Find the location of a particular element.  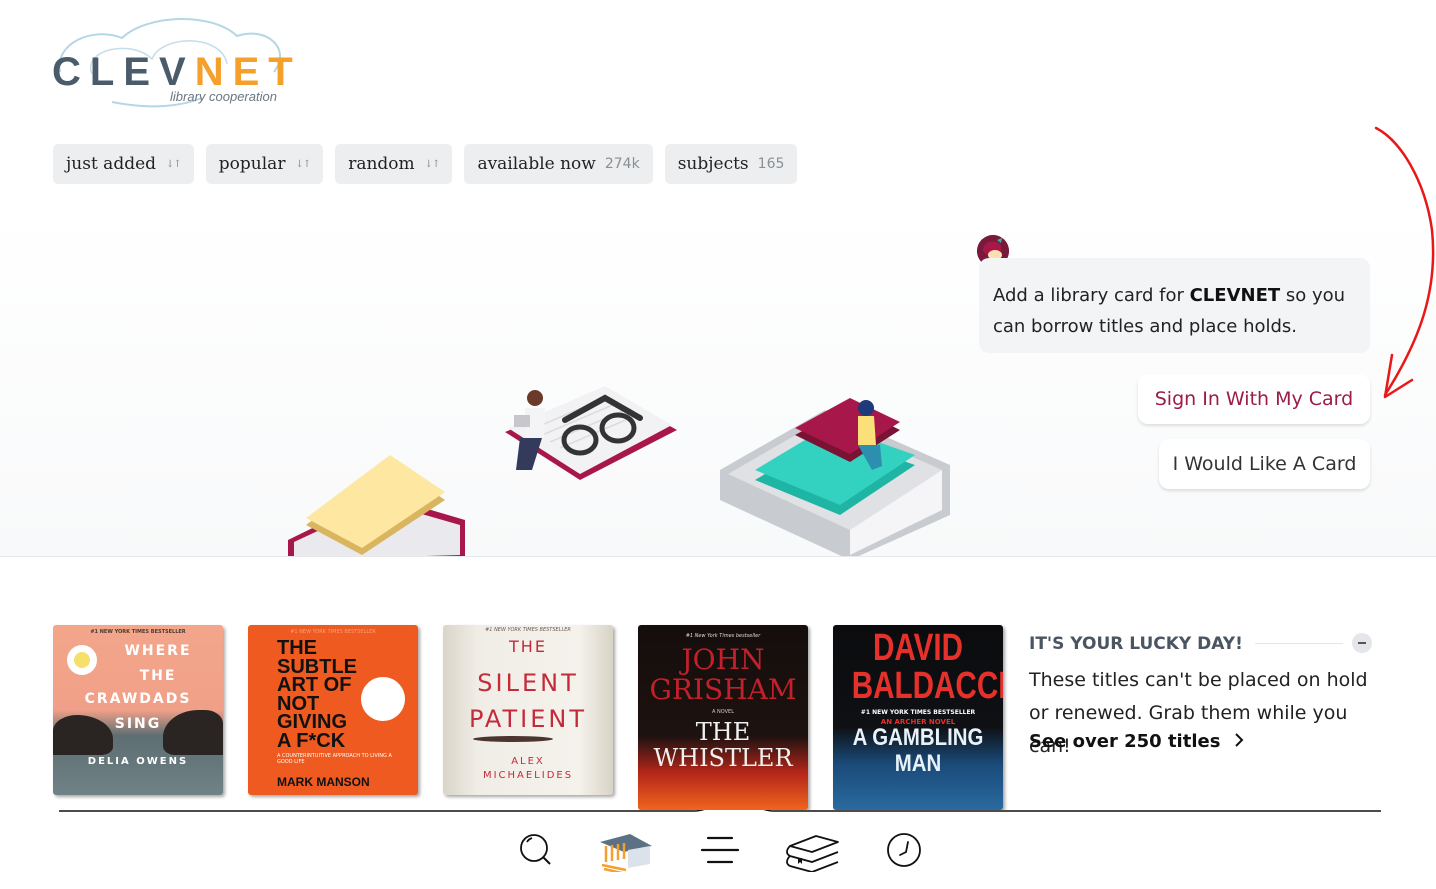

cover-author: JOHN GRISHAM is located at coordinates (723, 675).